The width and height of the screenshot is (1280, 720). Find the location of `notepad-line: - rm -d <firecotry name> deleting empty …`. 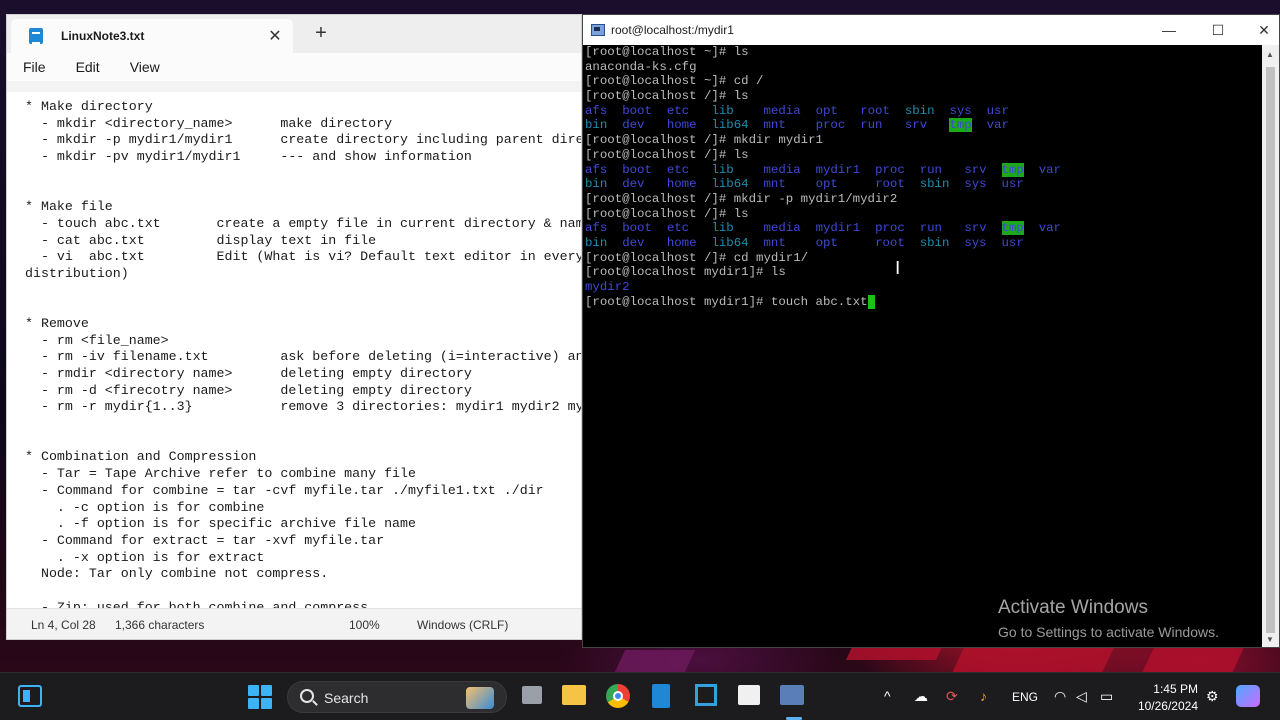

notepad-line: - rm -d <firecotry name> deleting empty … is located at coordinates (248, 390).